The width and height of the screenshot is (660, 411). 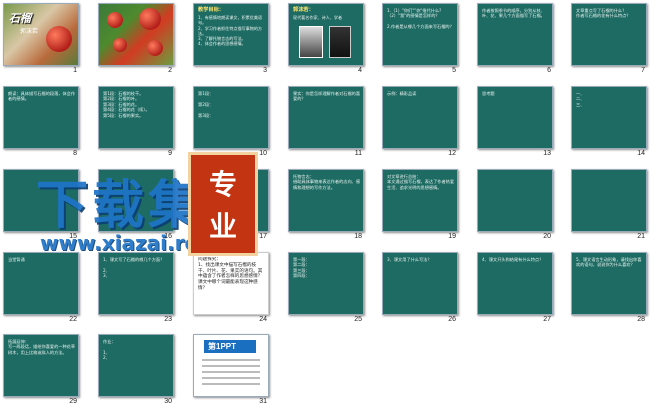 I want to click on slide-thumbnail: 2, so click(x=135, y=39).